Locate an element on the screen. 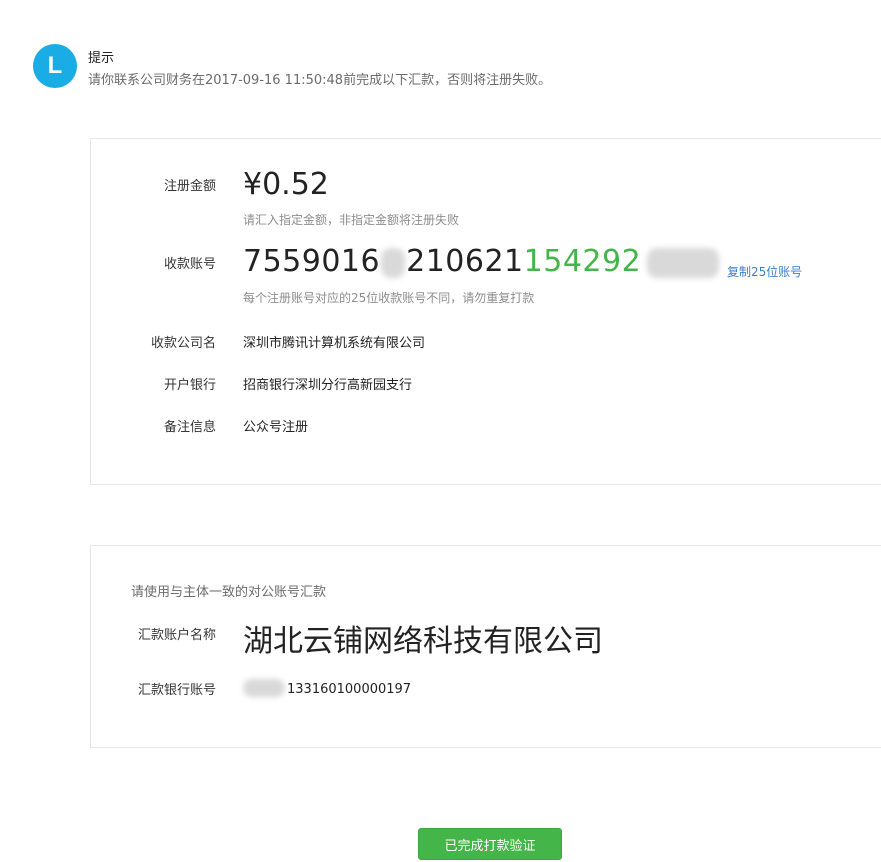 Image resolution: width=881 pixels, height=862 pixels. note-value: 公众号注册 is located at coordinates (276, 427).